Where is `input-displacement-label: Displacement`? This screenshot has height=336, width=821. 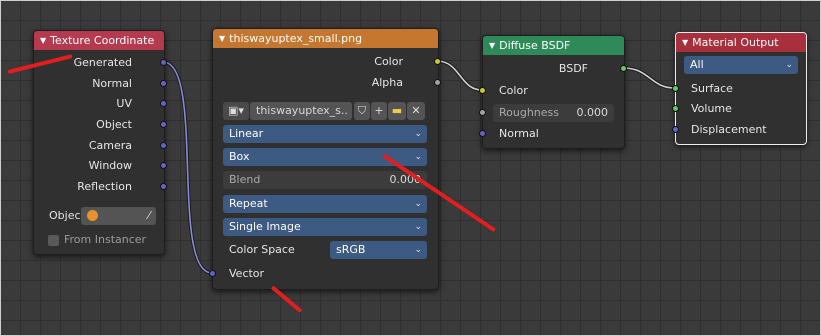
input-displacement-label: Displacement is located at coordinates (729, 129).